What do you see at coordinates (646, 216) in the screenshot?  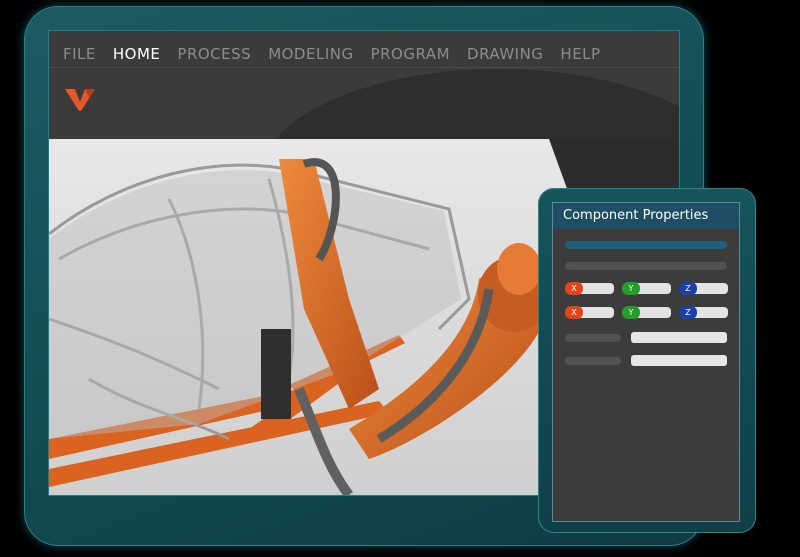 I see `panel-title: Component Properties` at bounding box center [646, 216].